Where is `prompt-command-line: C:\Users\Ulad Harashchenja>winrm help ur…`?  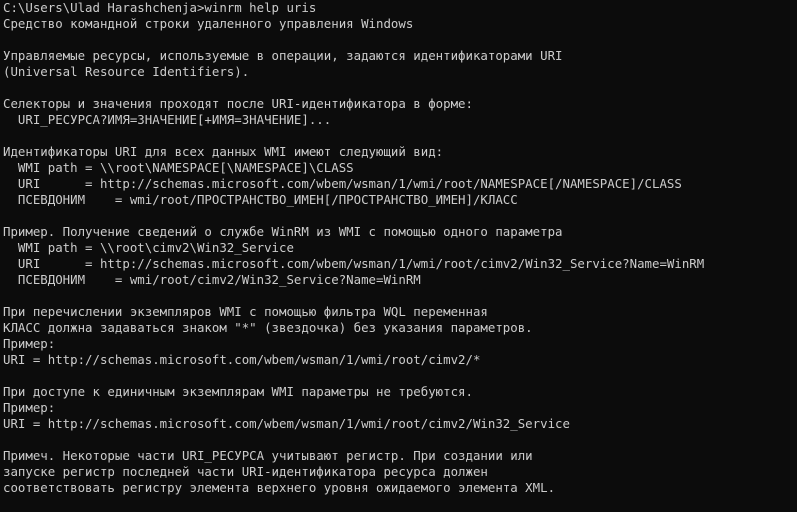 prompt-command-line: C:\Users\Ulad Harashchenja>winrm help ur… is located at coordinates (160, 7).